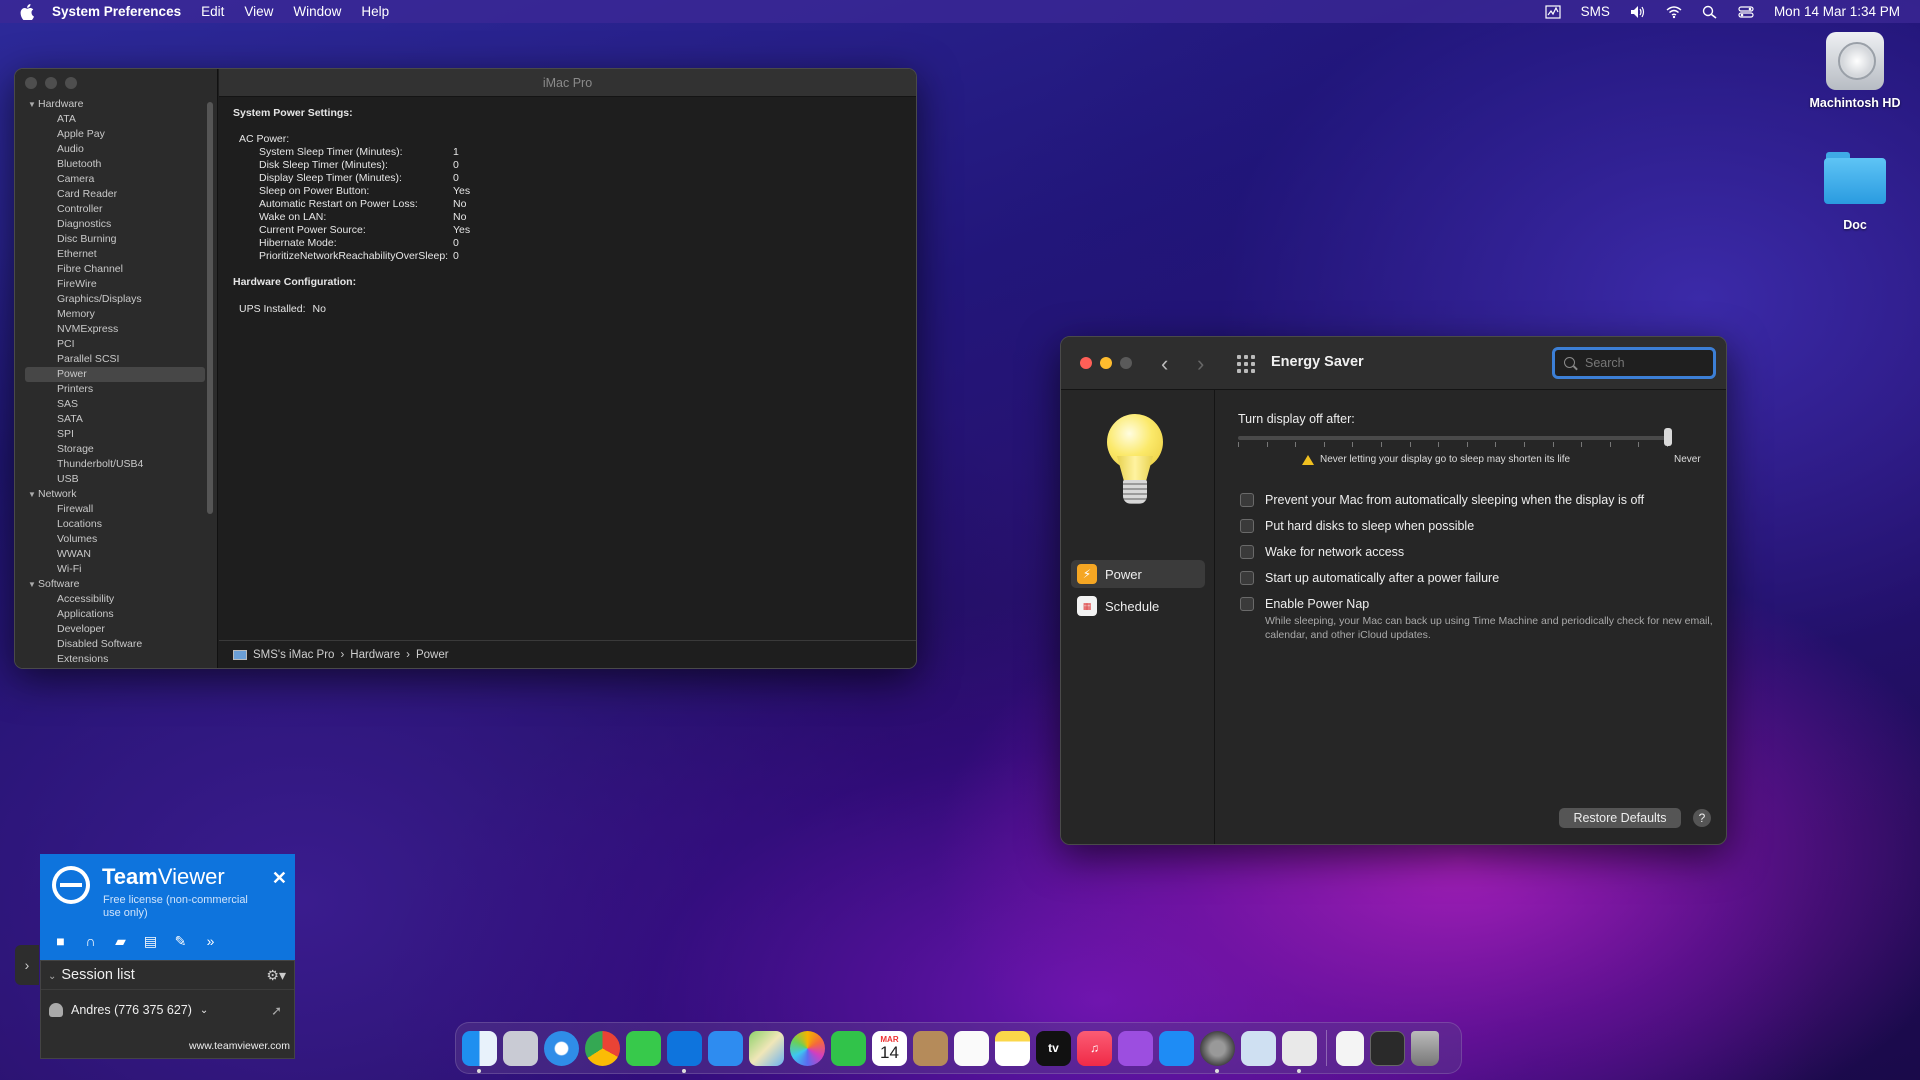  I want to click on tree-item: Controller, so click(113, 209).